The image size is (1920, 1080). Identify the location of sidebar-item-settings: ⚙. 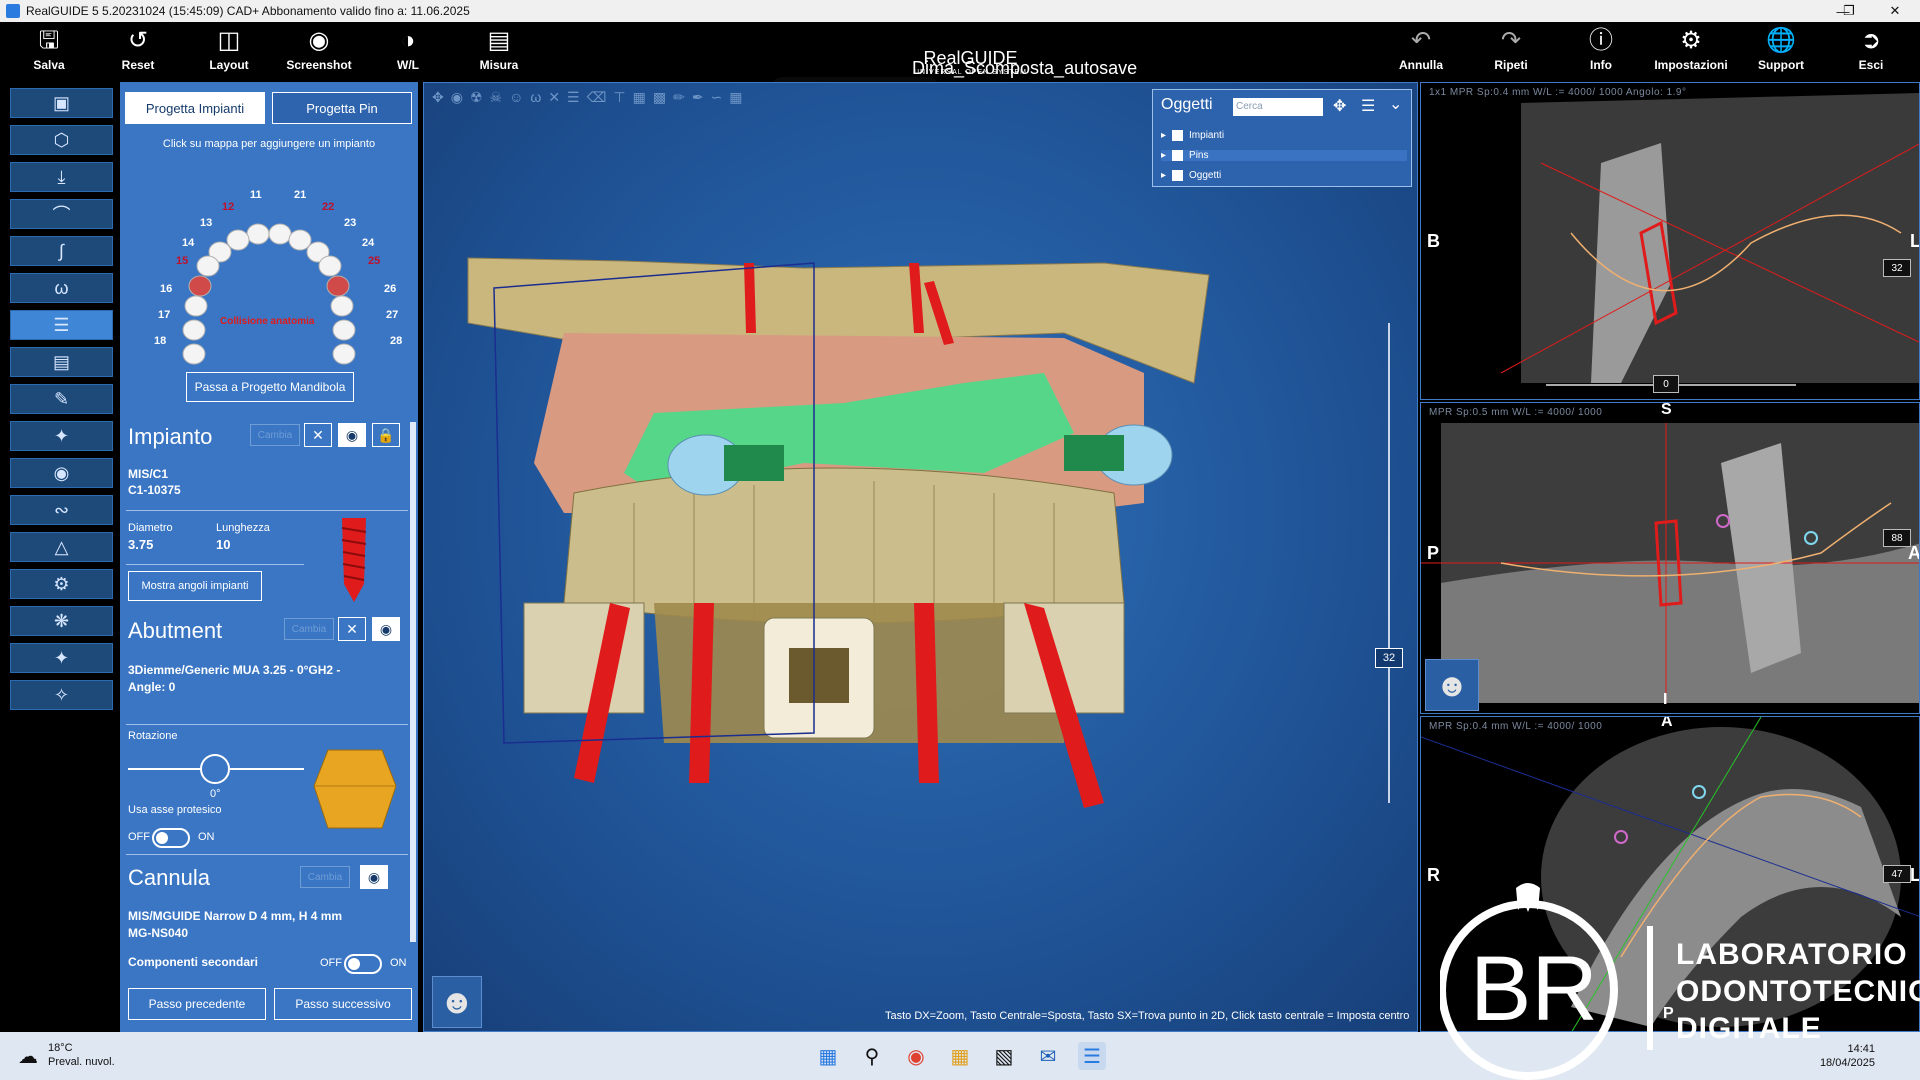
(61, 584).